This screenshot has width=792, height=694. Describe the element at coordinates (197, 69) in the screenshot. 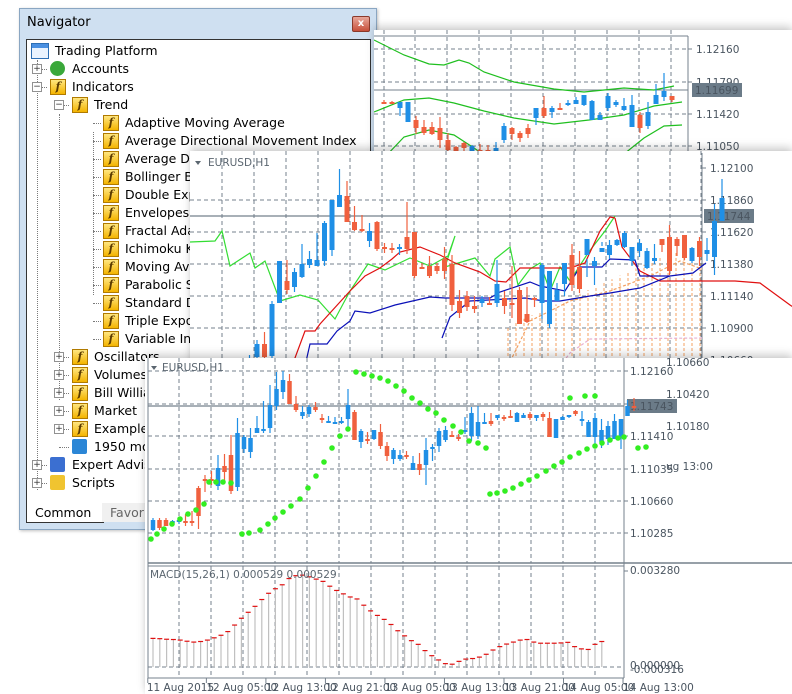

I see `tree-item-accounts: + Accounts` at that location.